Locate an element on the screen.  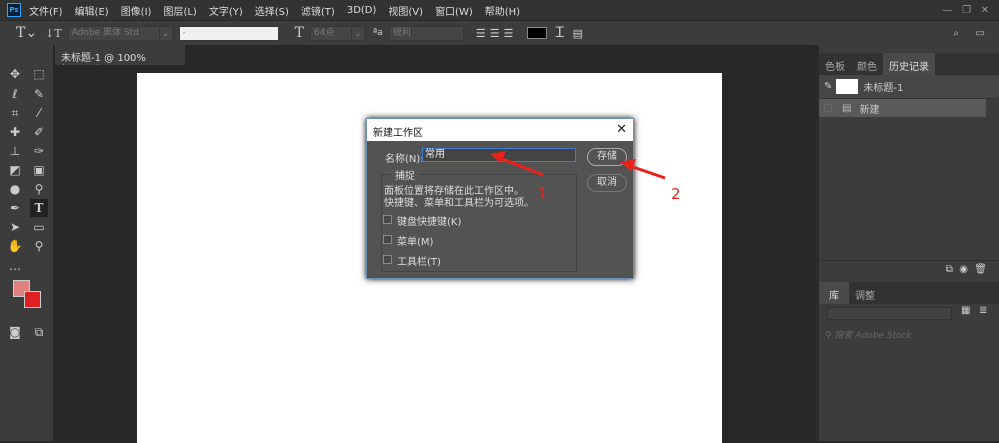
annotation-overlay is located at coordinates (578, 165).